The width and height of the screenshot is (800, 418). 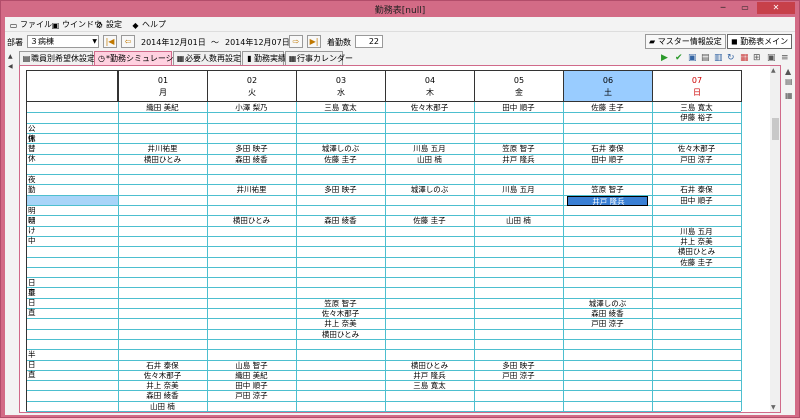 I want to click on staff-cell: 織田 美紀, so click(x=162, y=108).